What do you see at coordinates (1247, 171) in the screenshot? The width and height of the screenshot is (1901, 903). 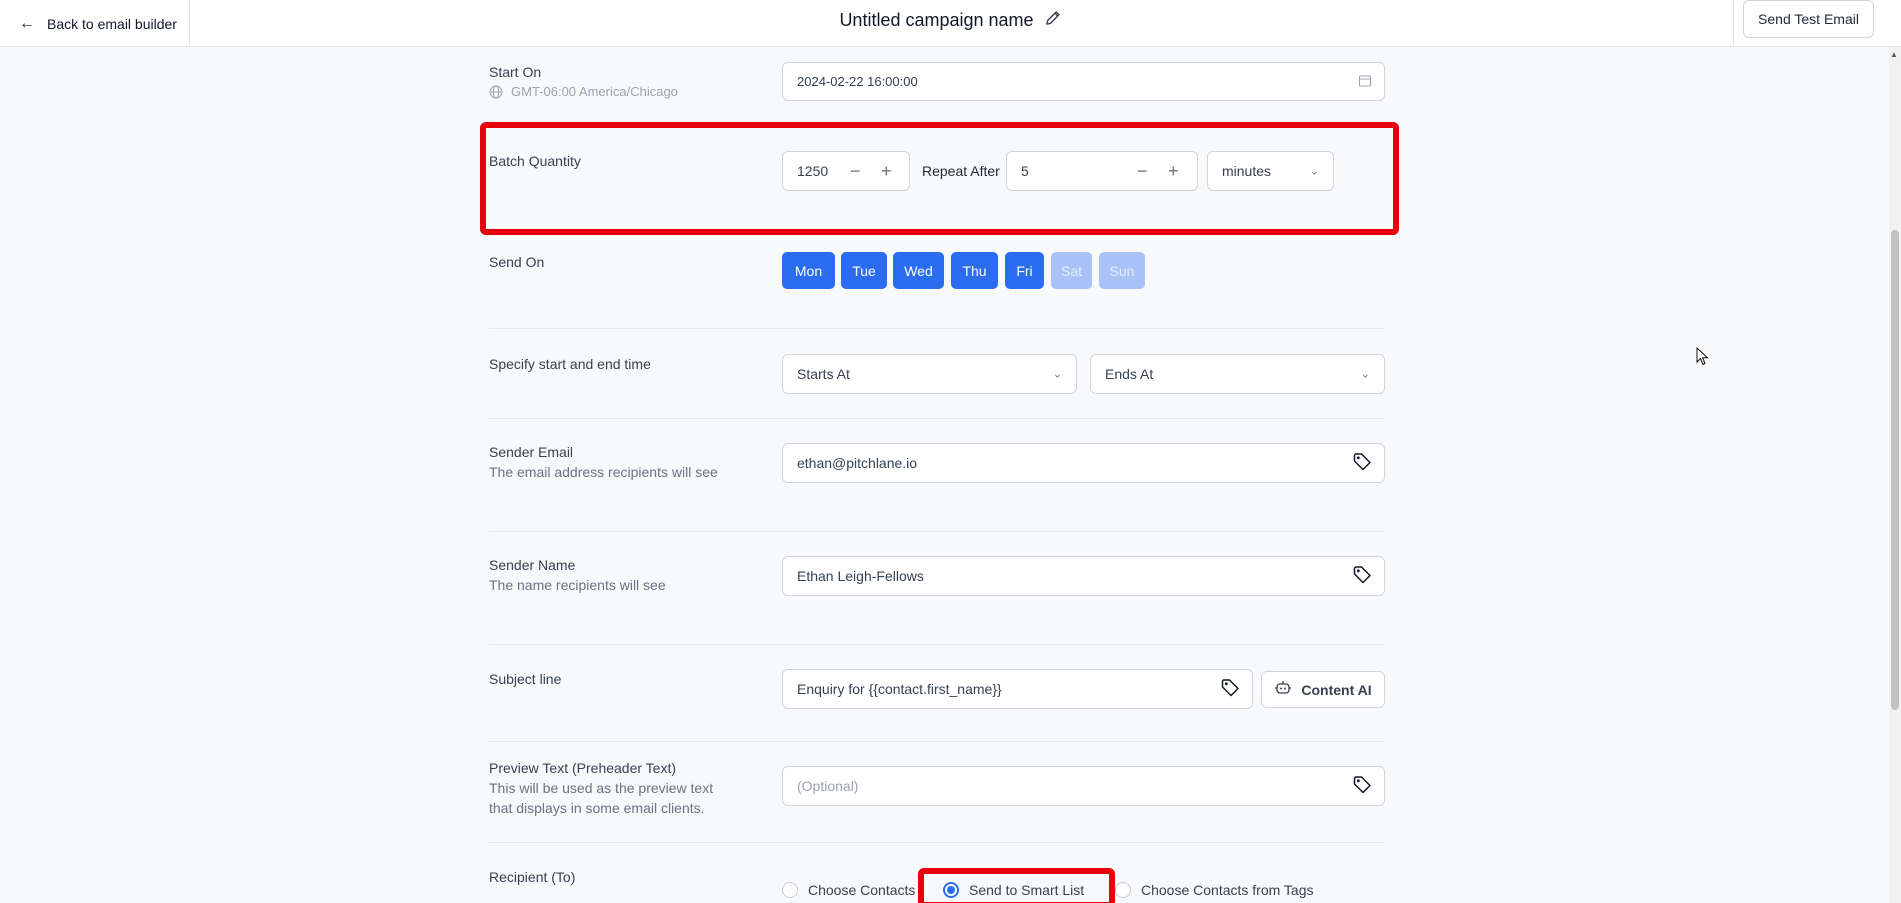 I see `repeat-unit-value: minutes` at bounding box center [1247, 171].